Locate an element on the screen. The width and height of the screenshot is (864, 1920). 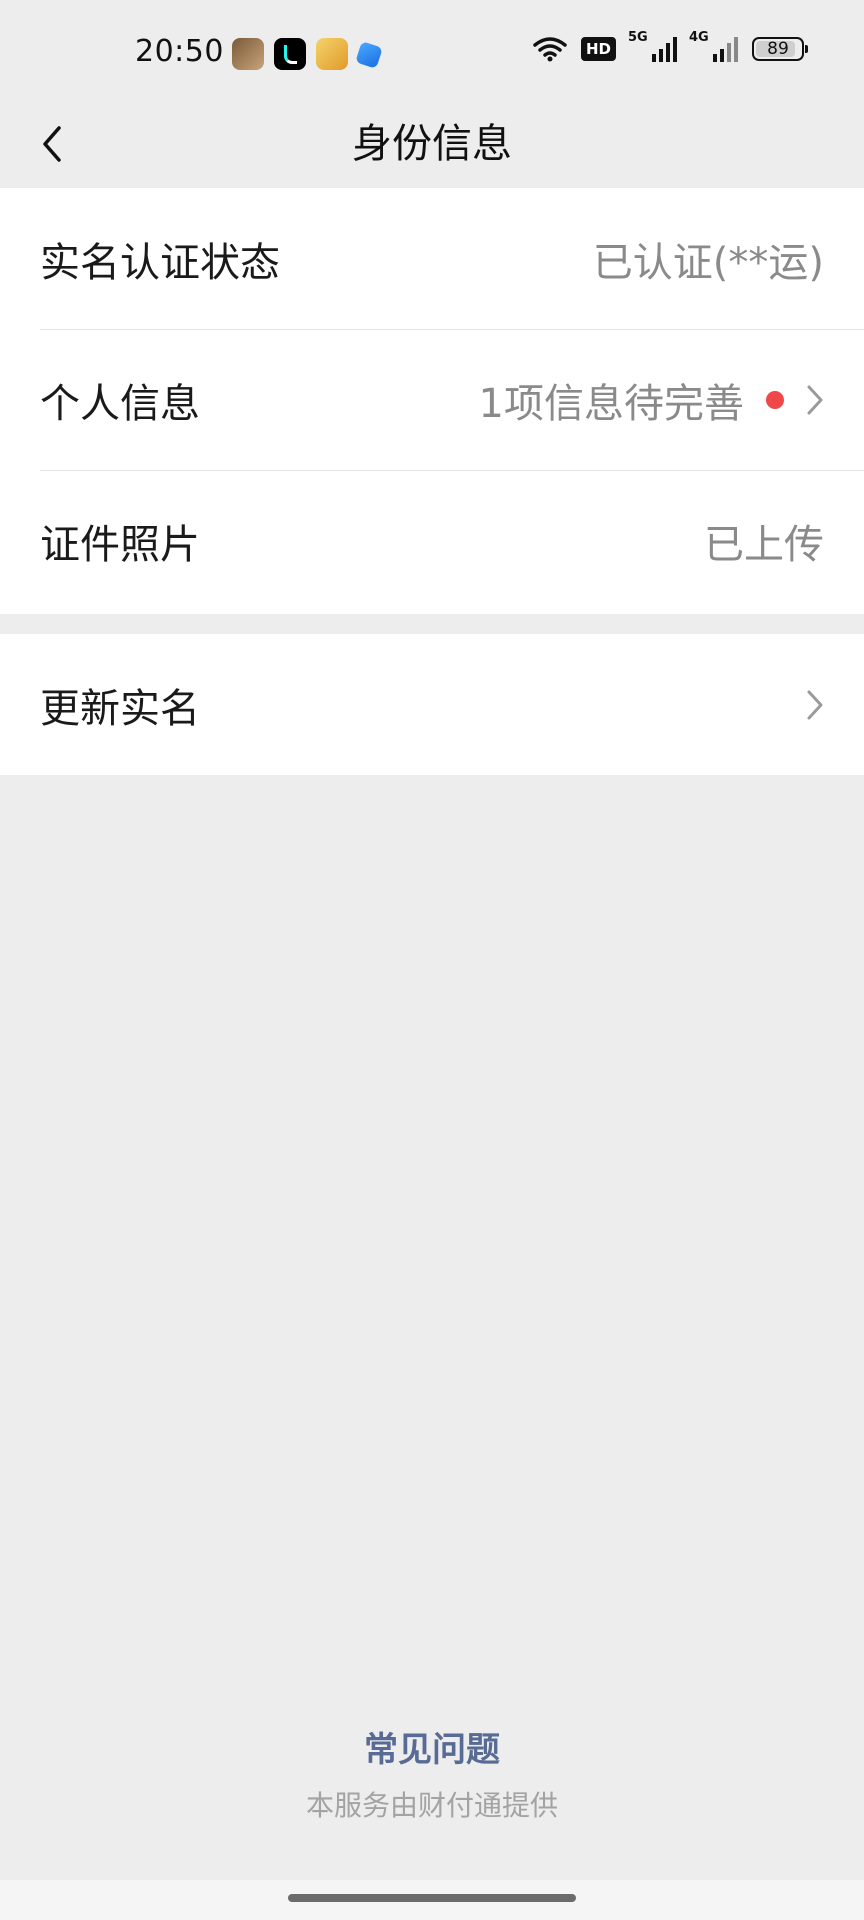
verification-status-value: 已认证(**运) is located at coordinates (708, 262).